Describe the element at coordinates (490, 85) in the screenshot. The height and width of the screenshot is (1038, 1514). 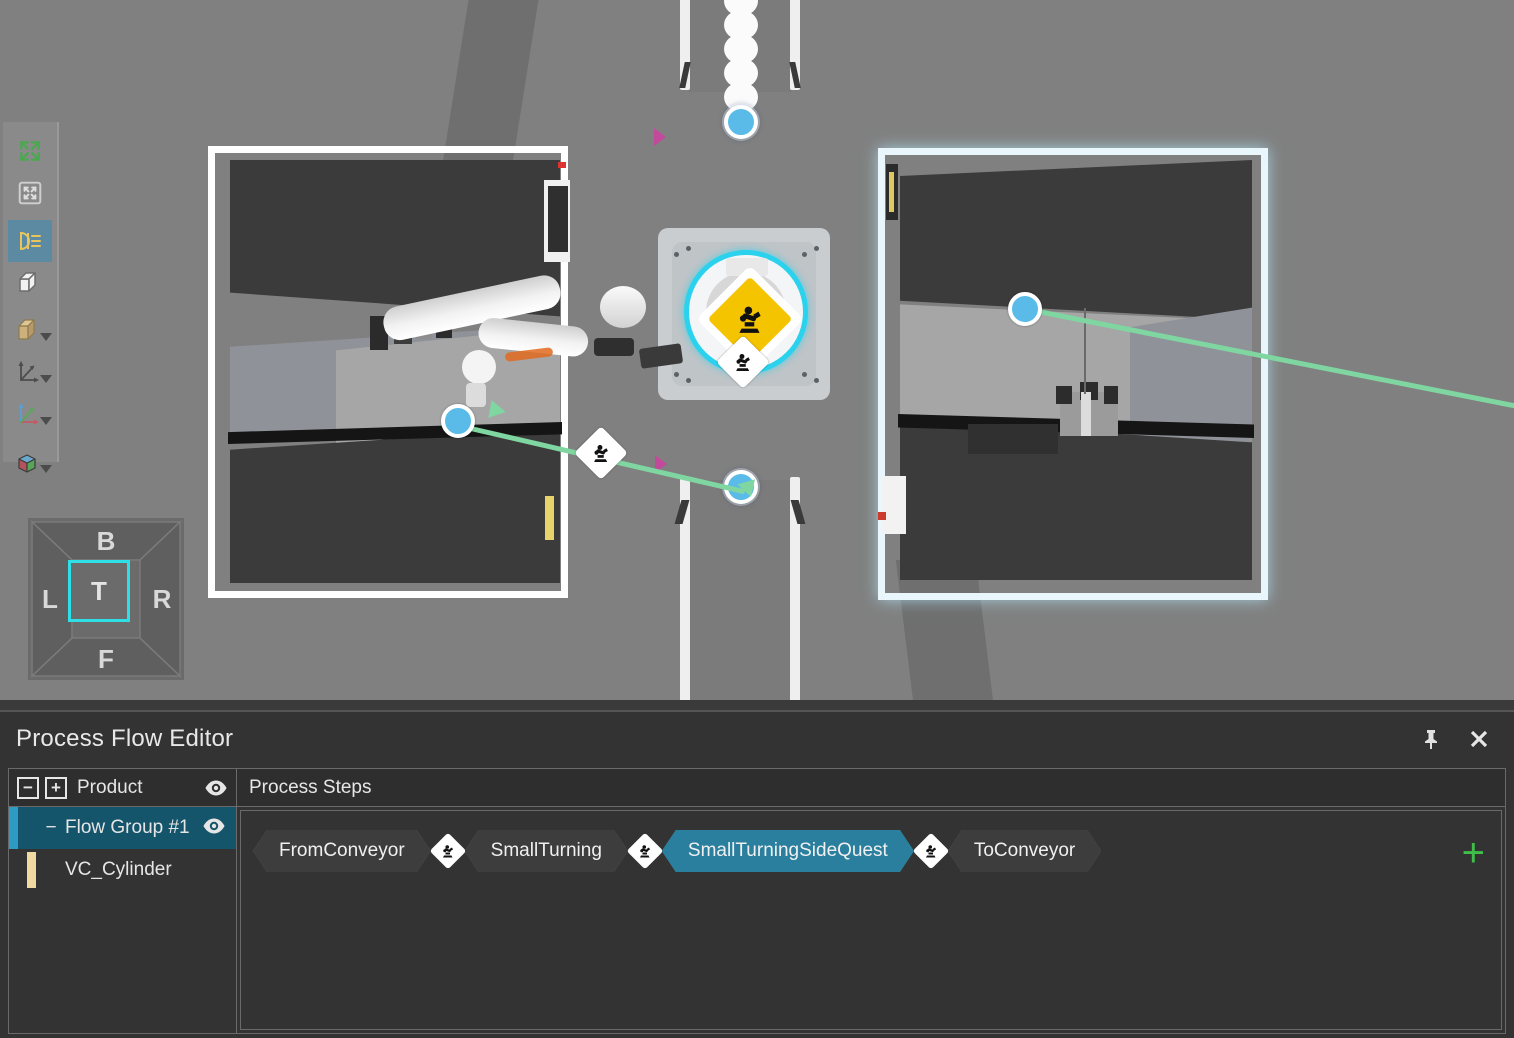
I see `background-pillar` at that location.